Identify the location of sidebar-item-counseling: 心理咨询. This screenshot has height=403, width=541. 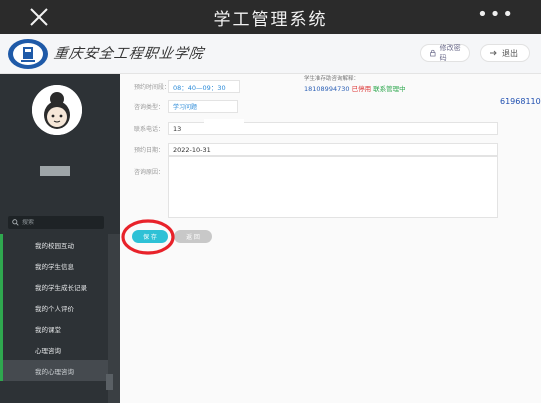
(54, 349).